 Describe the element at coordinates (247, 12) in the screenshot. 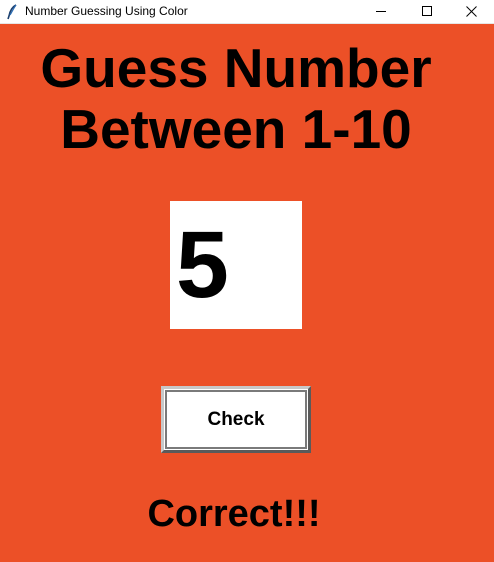

I see `title-bar: Number Guessing Using Color` at that location.